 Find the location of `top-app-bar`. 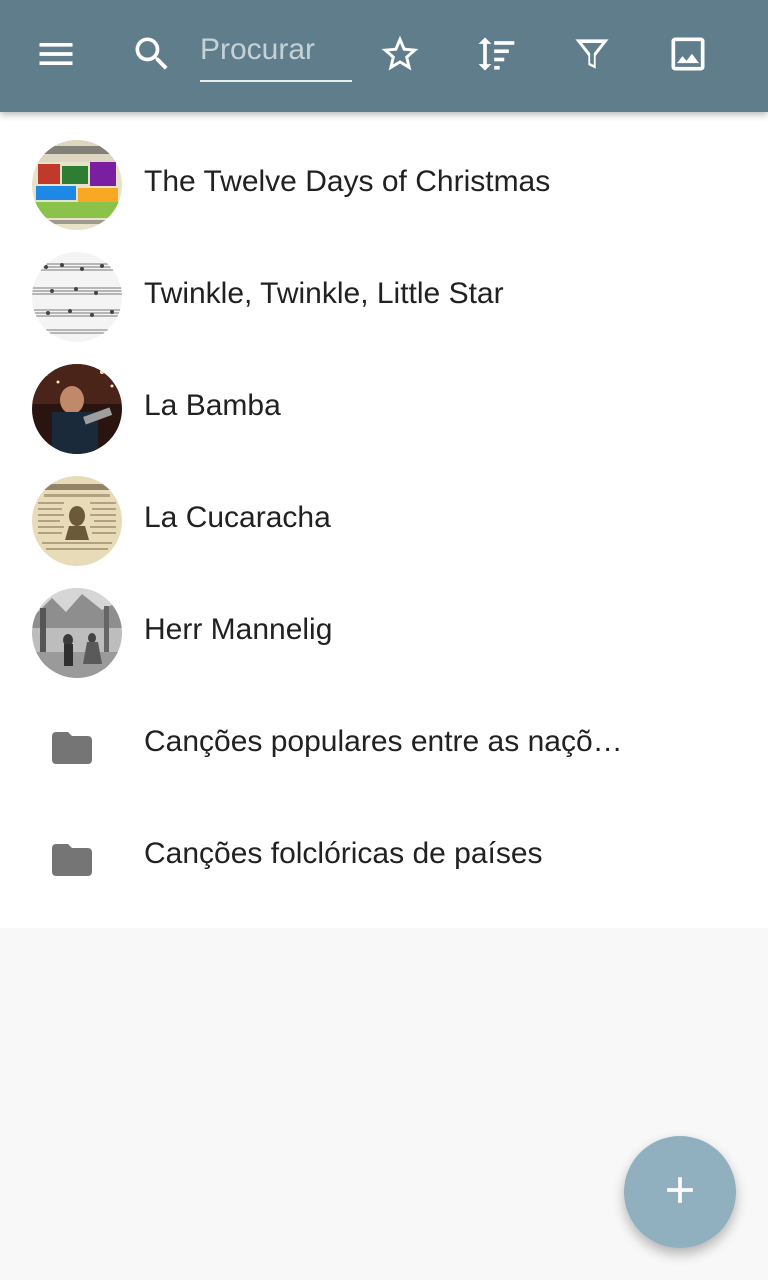

top-app-bar is located at coordinates (384, 56).